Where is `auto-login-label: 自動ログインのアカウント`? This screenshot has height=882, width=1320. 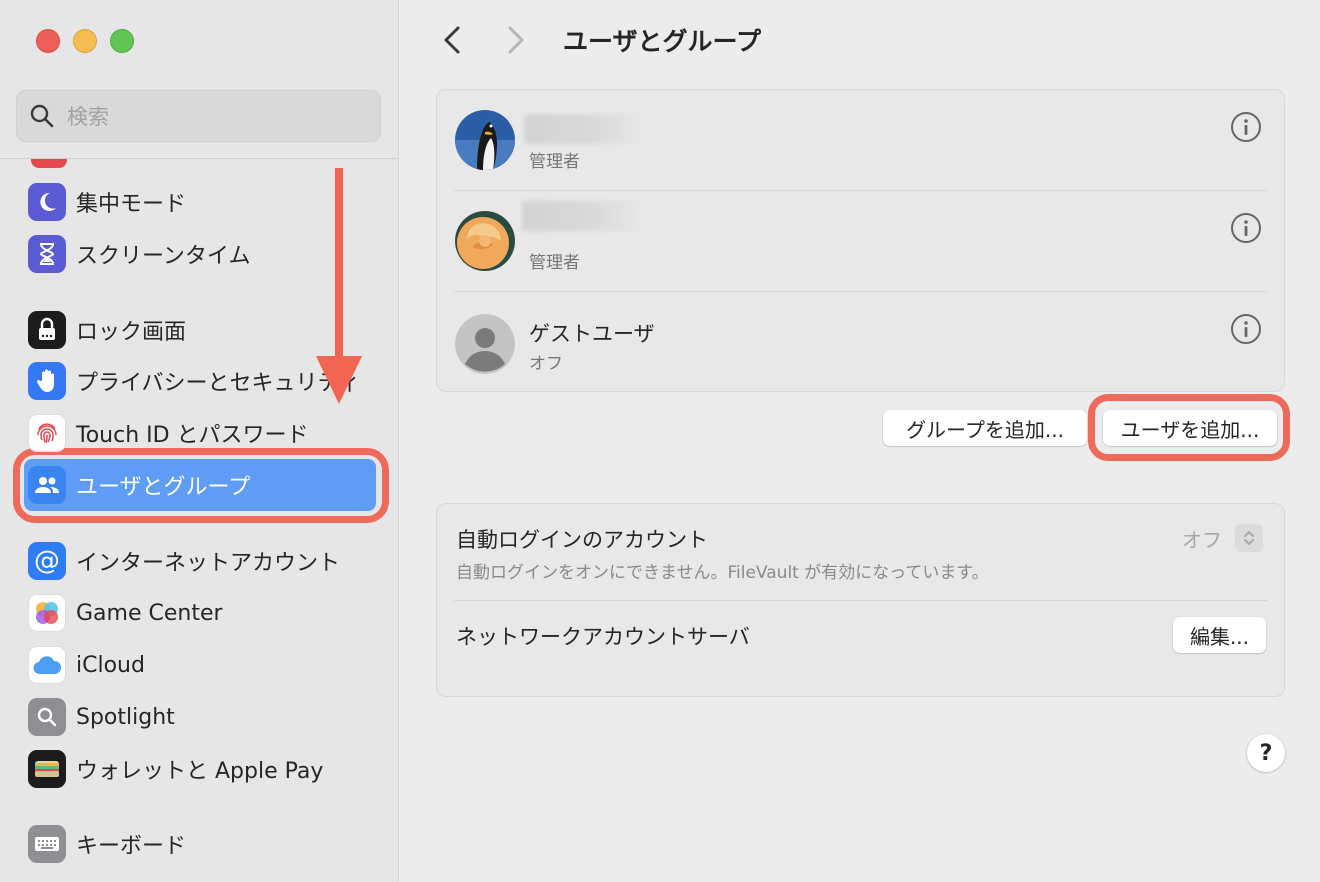
auto-login-label: 自動ログインのアカウント is located at coordinates (582, 540).